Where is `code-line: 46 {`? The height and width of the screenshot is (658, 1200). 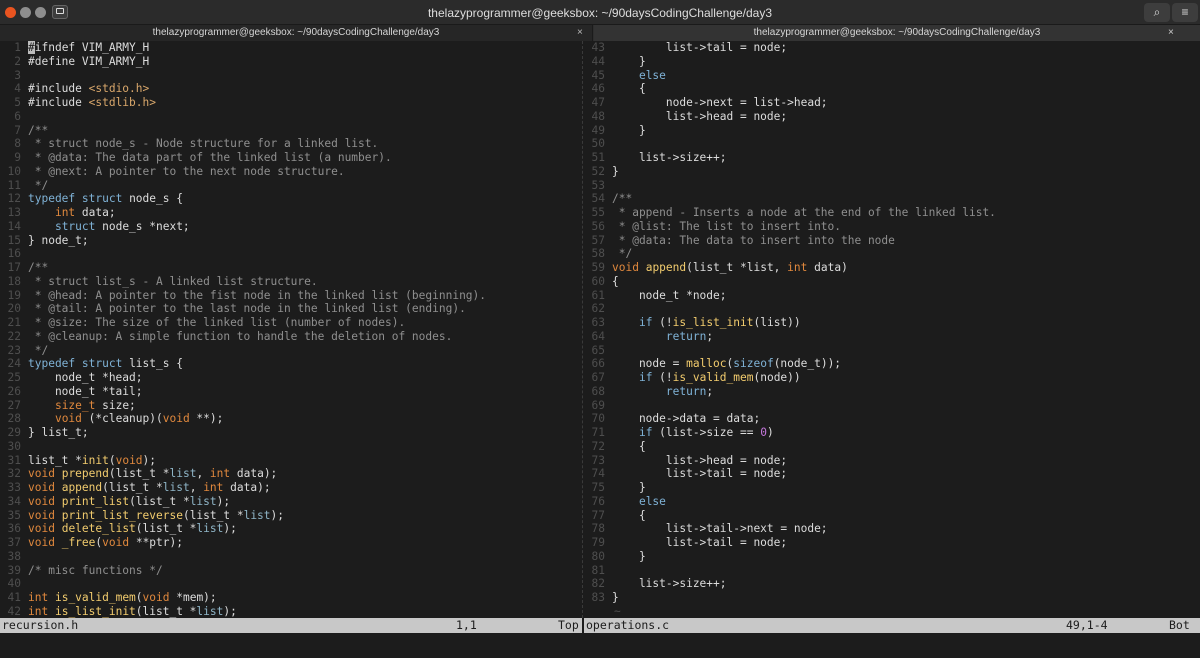 code-line: 46 { is located at coordinates (892, 89).